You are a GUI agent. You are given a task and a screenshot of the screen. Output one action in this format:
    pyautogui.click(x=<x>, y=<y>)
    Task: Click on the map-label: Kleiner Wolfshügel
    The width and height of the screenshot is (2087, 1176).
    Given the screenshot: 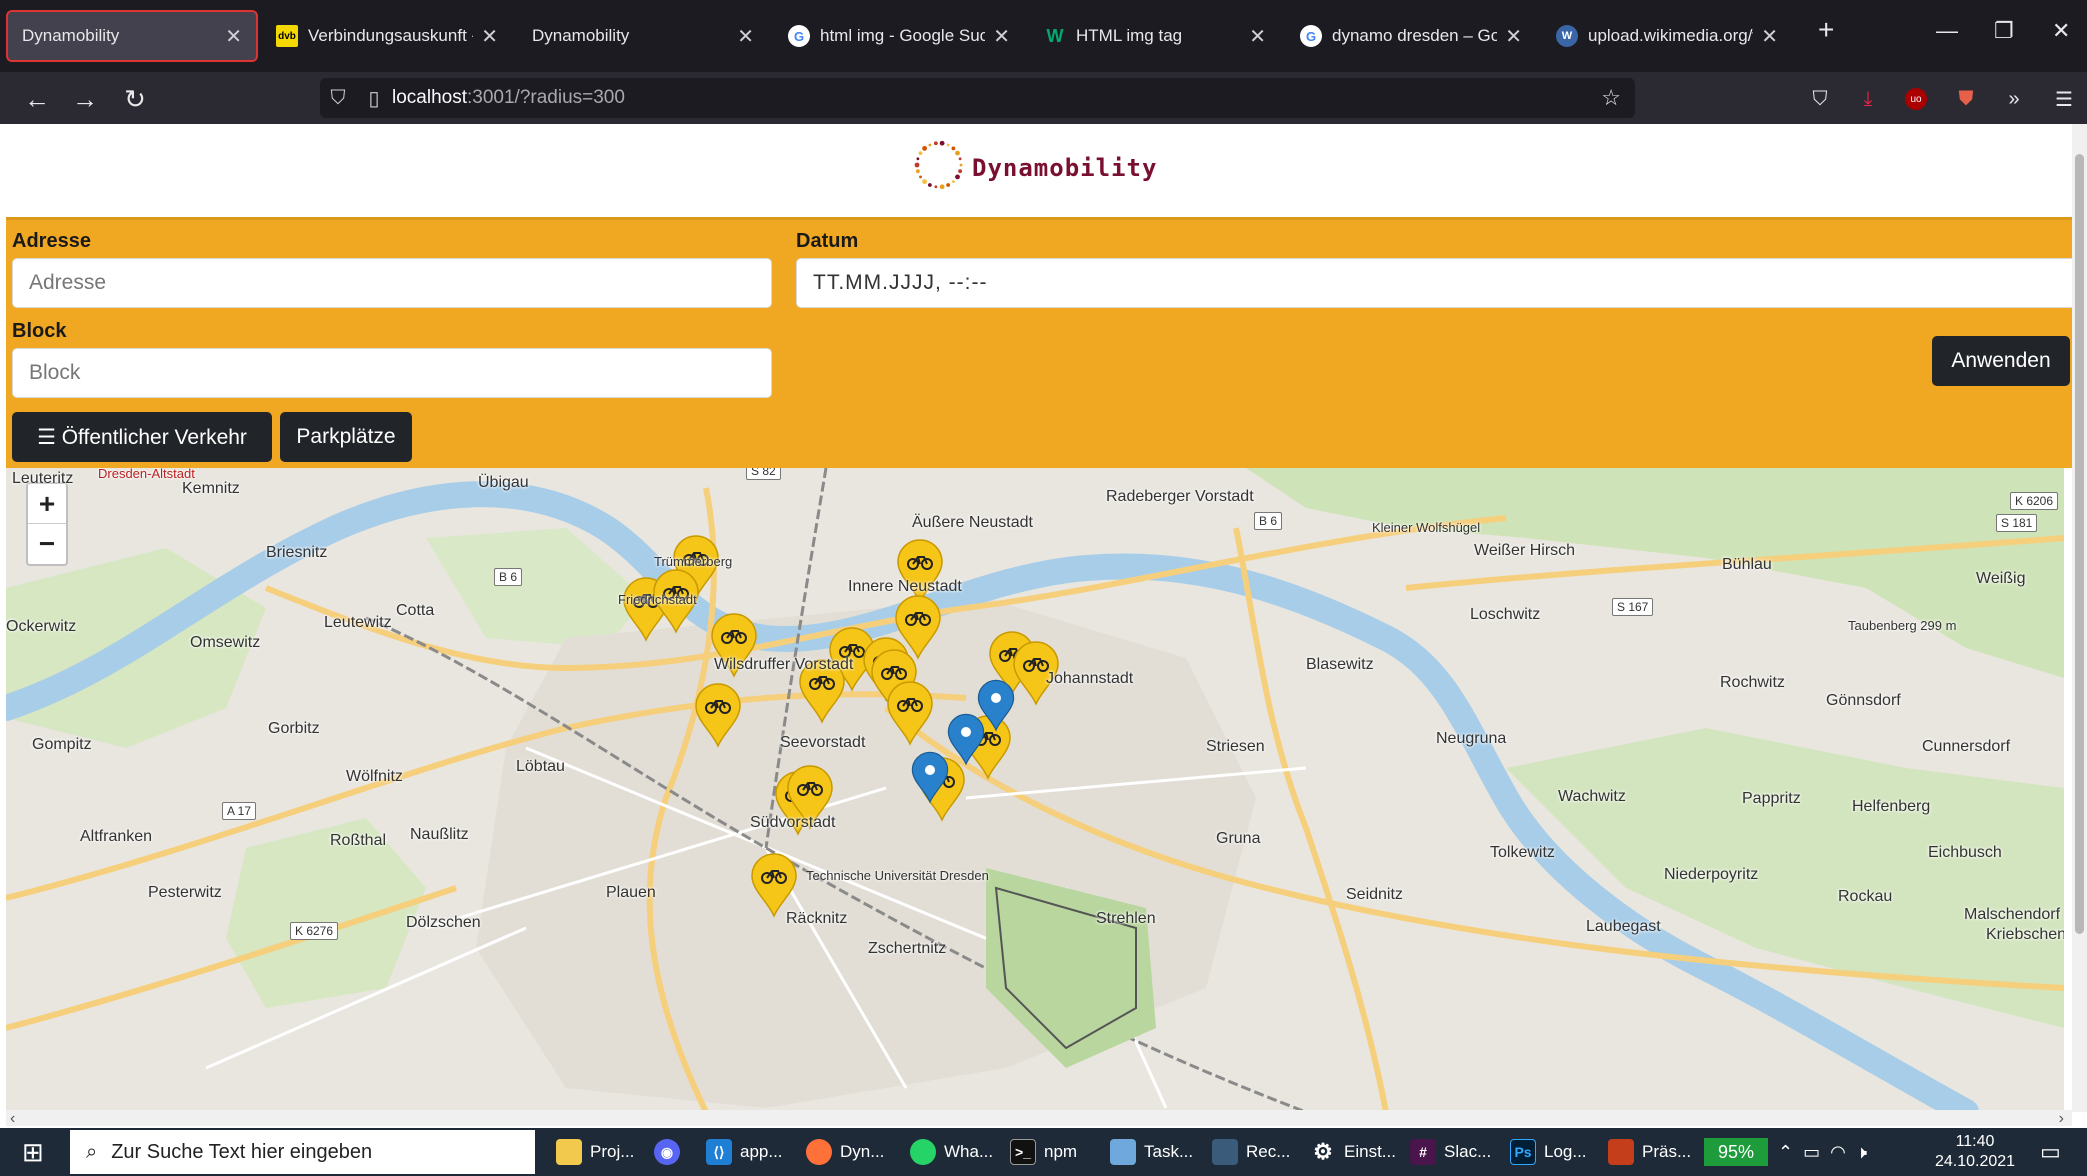 What is the action you would take?
    pyautogui.click(x=1426, y=527)
    